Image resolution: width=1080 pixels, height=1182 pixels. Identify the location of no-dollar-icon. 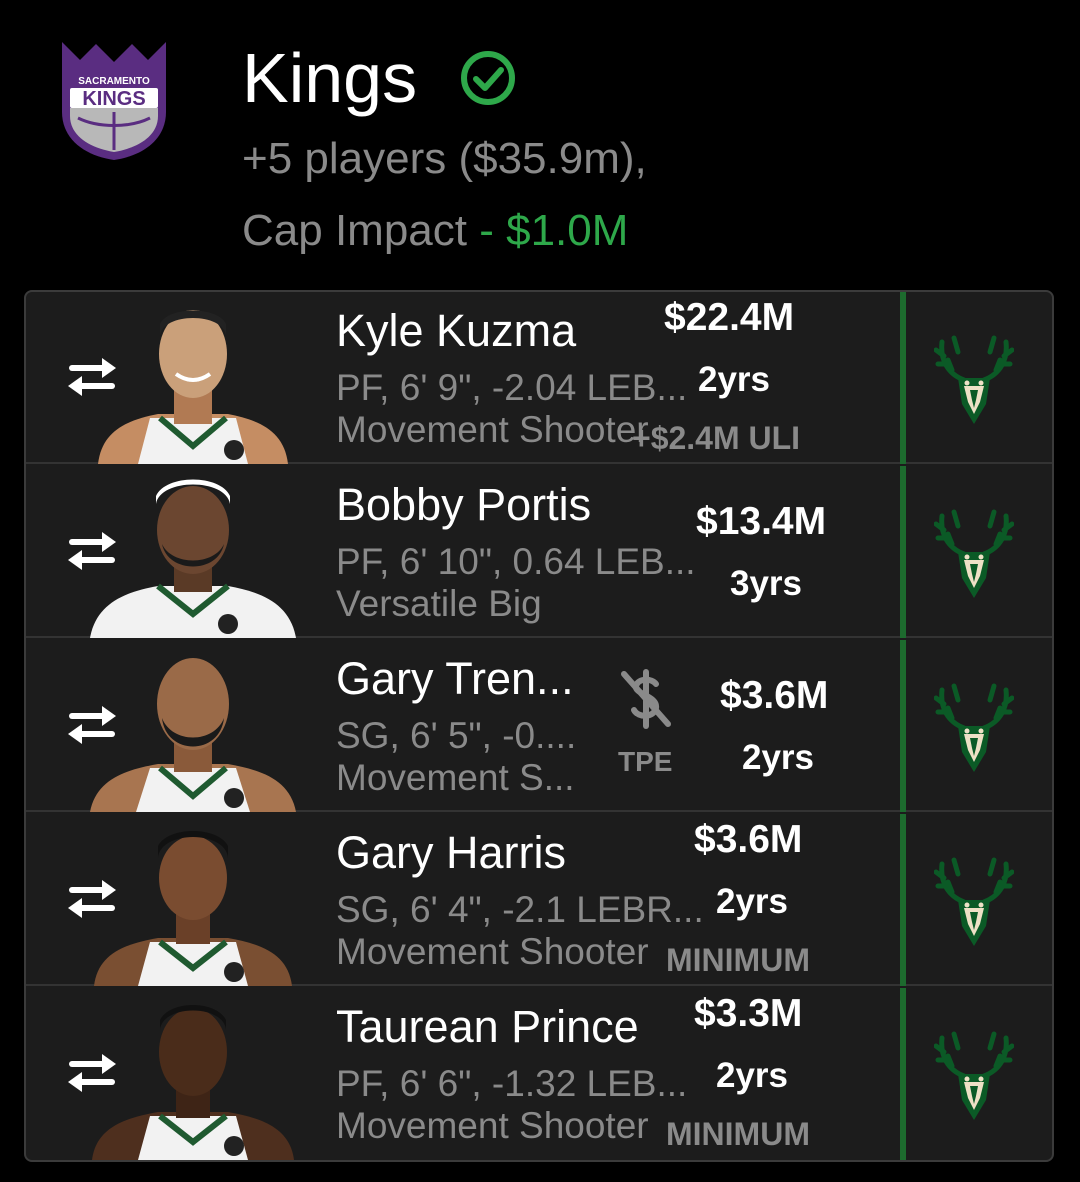
(646, 699).